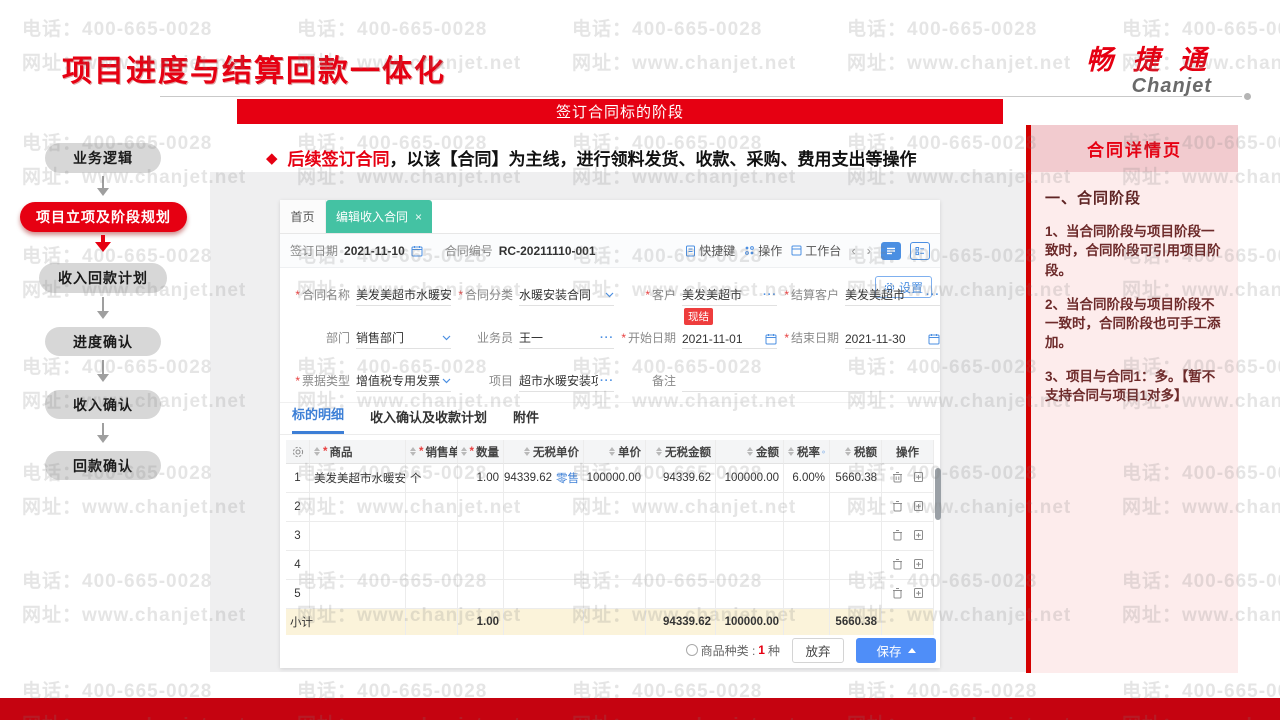  I want to click on cancel-button: 放弃, so click(818, 650).